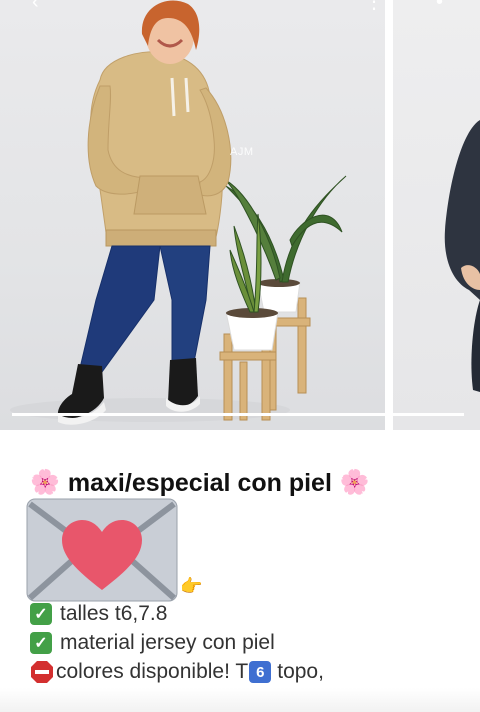  Describe the element at coordinates (240, 700) in the screenshot. I see `bottom-fade` at that location.